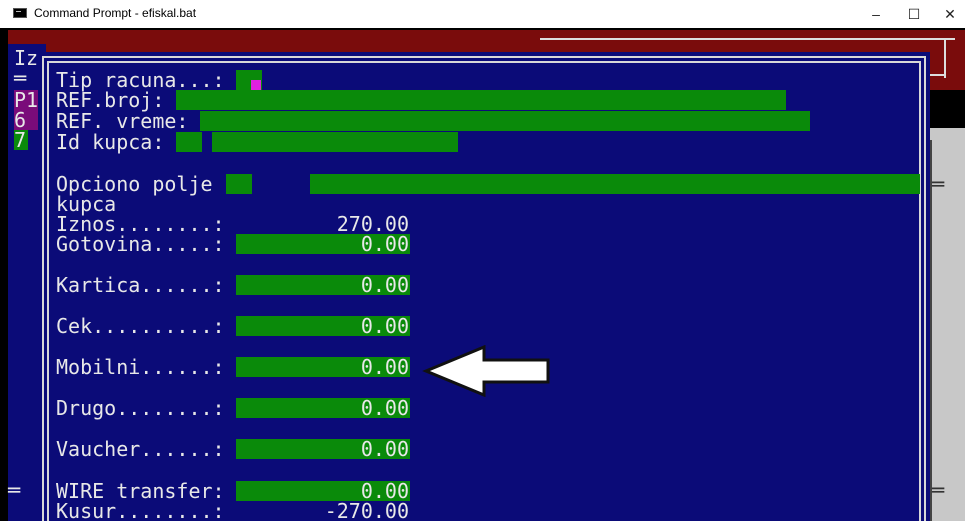 The width and height of the screenshot is (965, 521). I want to click on id-kupca-field, so click(335, 142).